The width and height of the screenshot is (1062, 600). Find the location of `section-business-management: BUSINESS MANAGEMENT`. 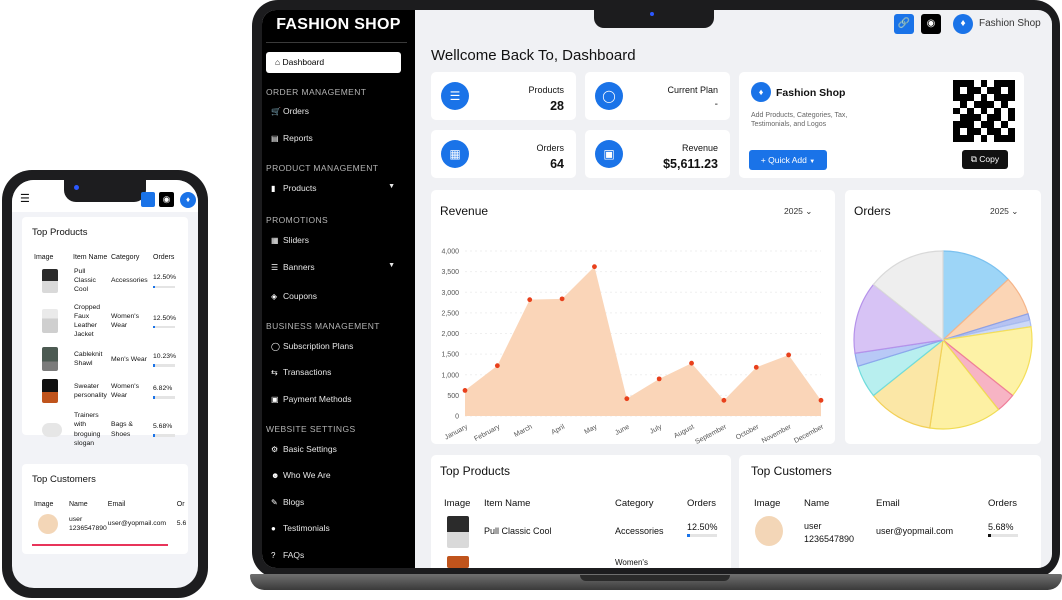

section-business-management: BUSINESS MANAGEMENT is located at coordinates (323, 326).